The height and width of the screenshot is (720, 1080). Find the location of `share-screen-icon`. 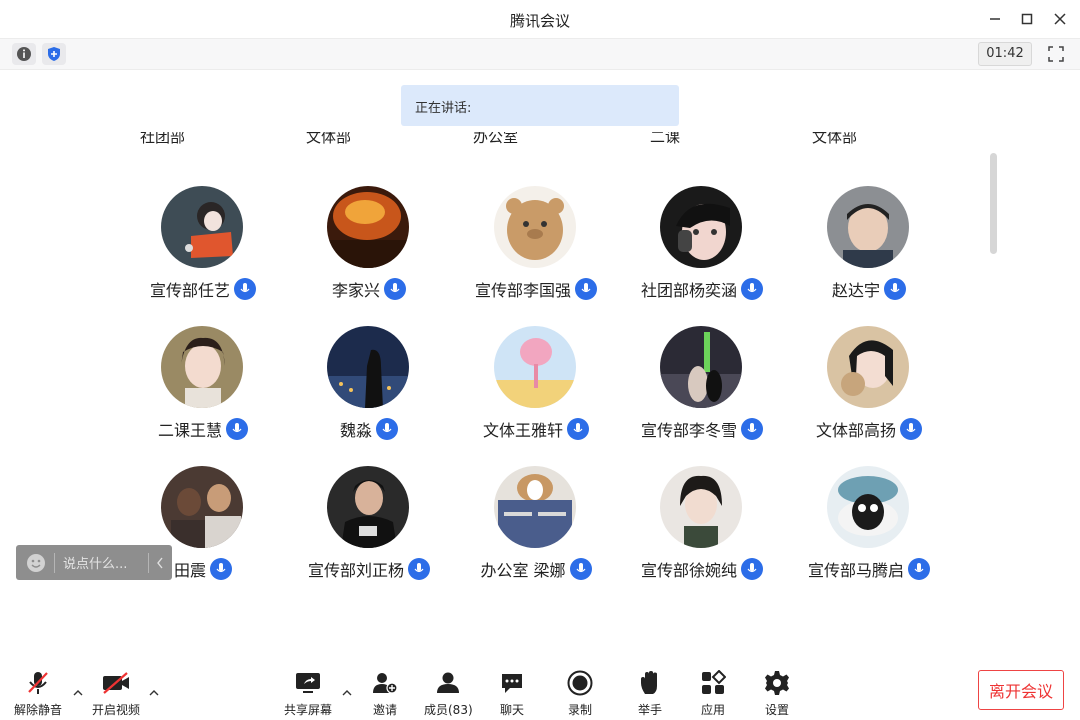

share-screen-icon is located at coordinates (308, 683).